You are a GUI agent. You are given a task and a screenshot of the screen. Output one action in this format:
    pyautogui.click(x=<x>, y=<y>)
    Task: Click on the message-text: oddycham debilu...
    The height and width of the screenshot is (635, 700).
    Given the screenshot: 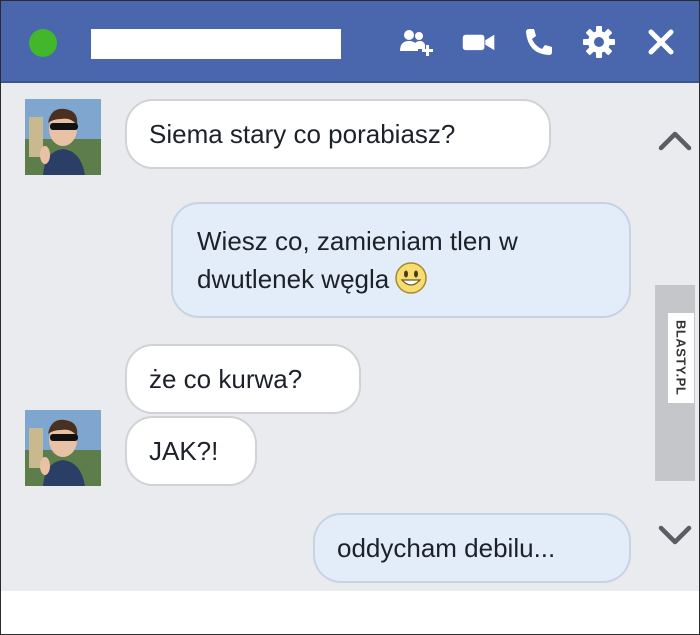 What is the action you would take?
    pyautogui.click(x=446, y=548)
    